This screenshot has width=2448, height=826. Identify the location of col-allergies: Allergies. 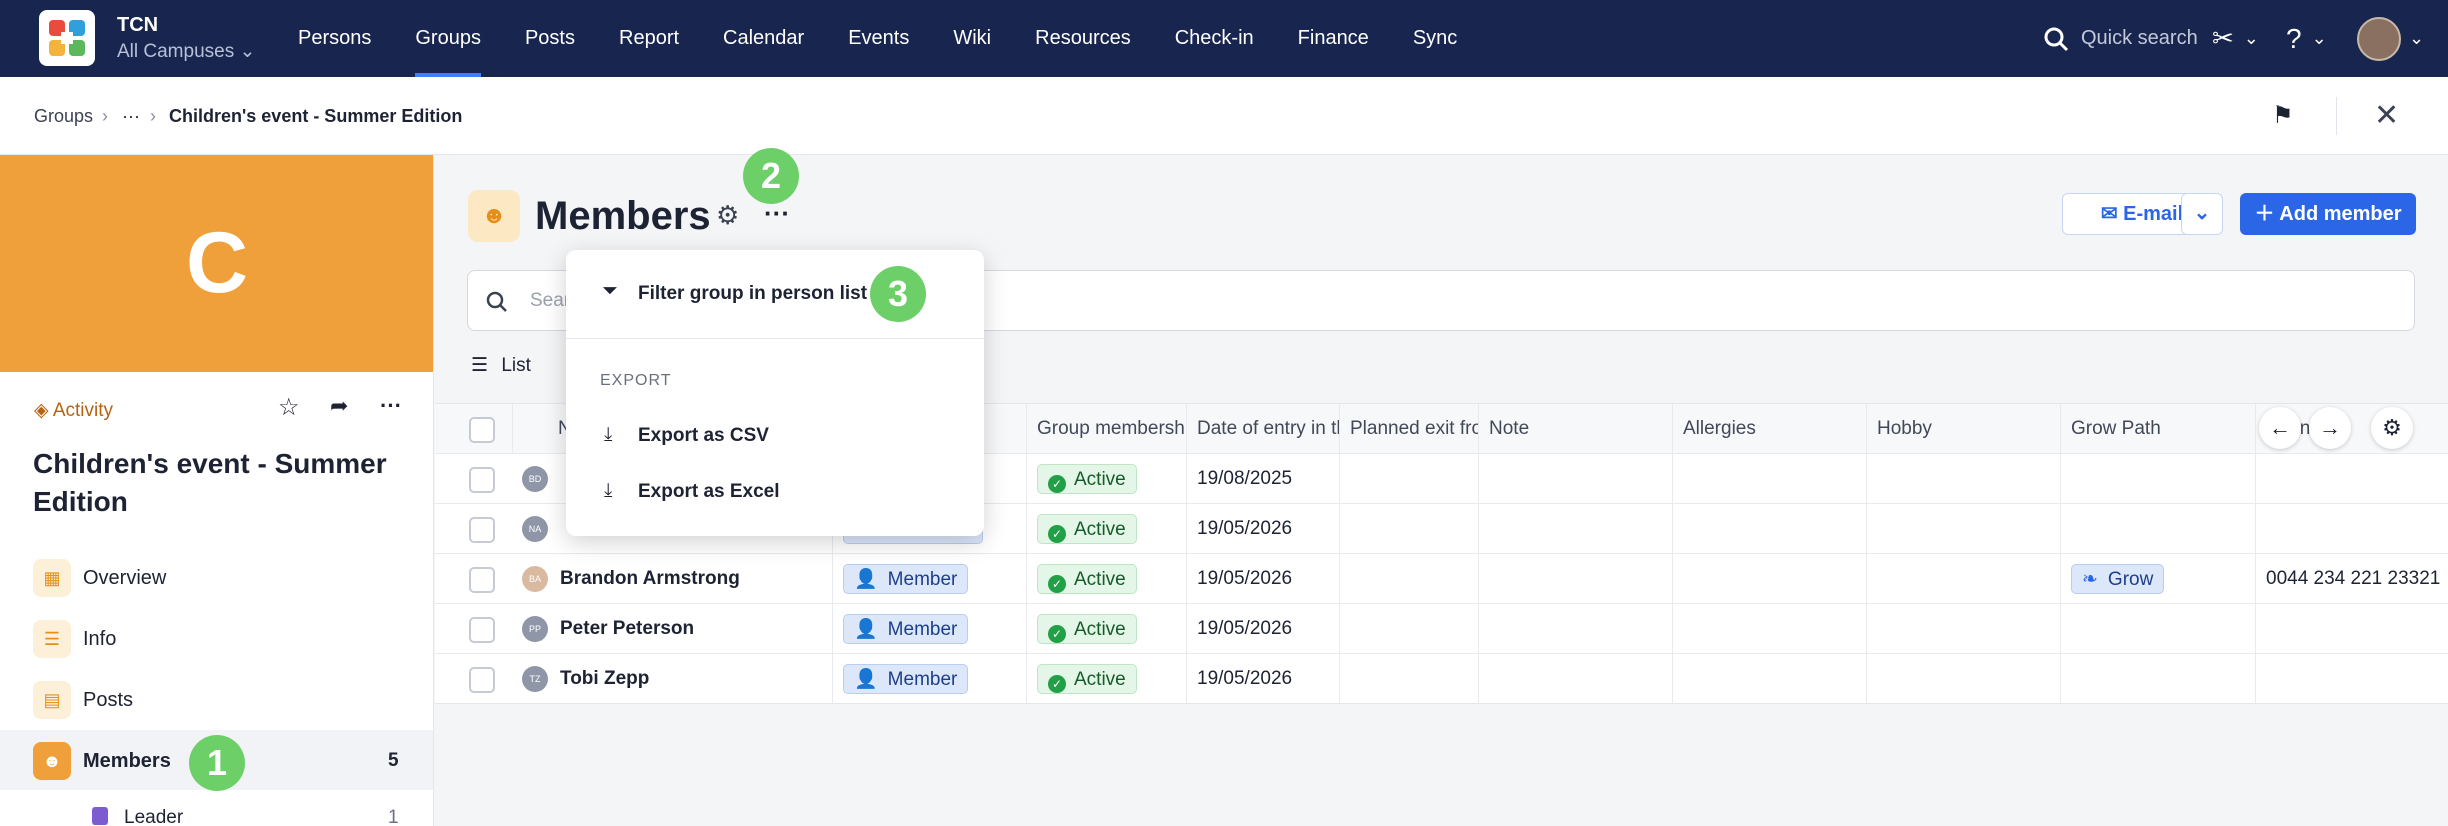
(1770, 429).